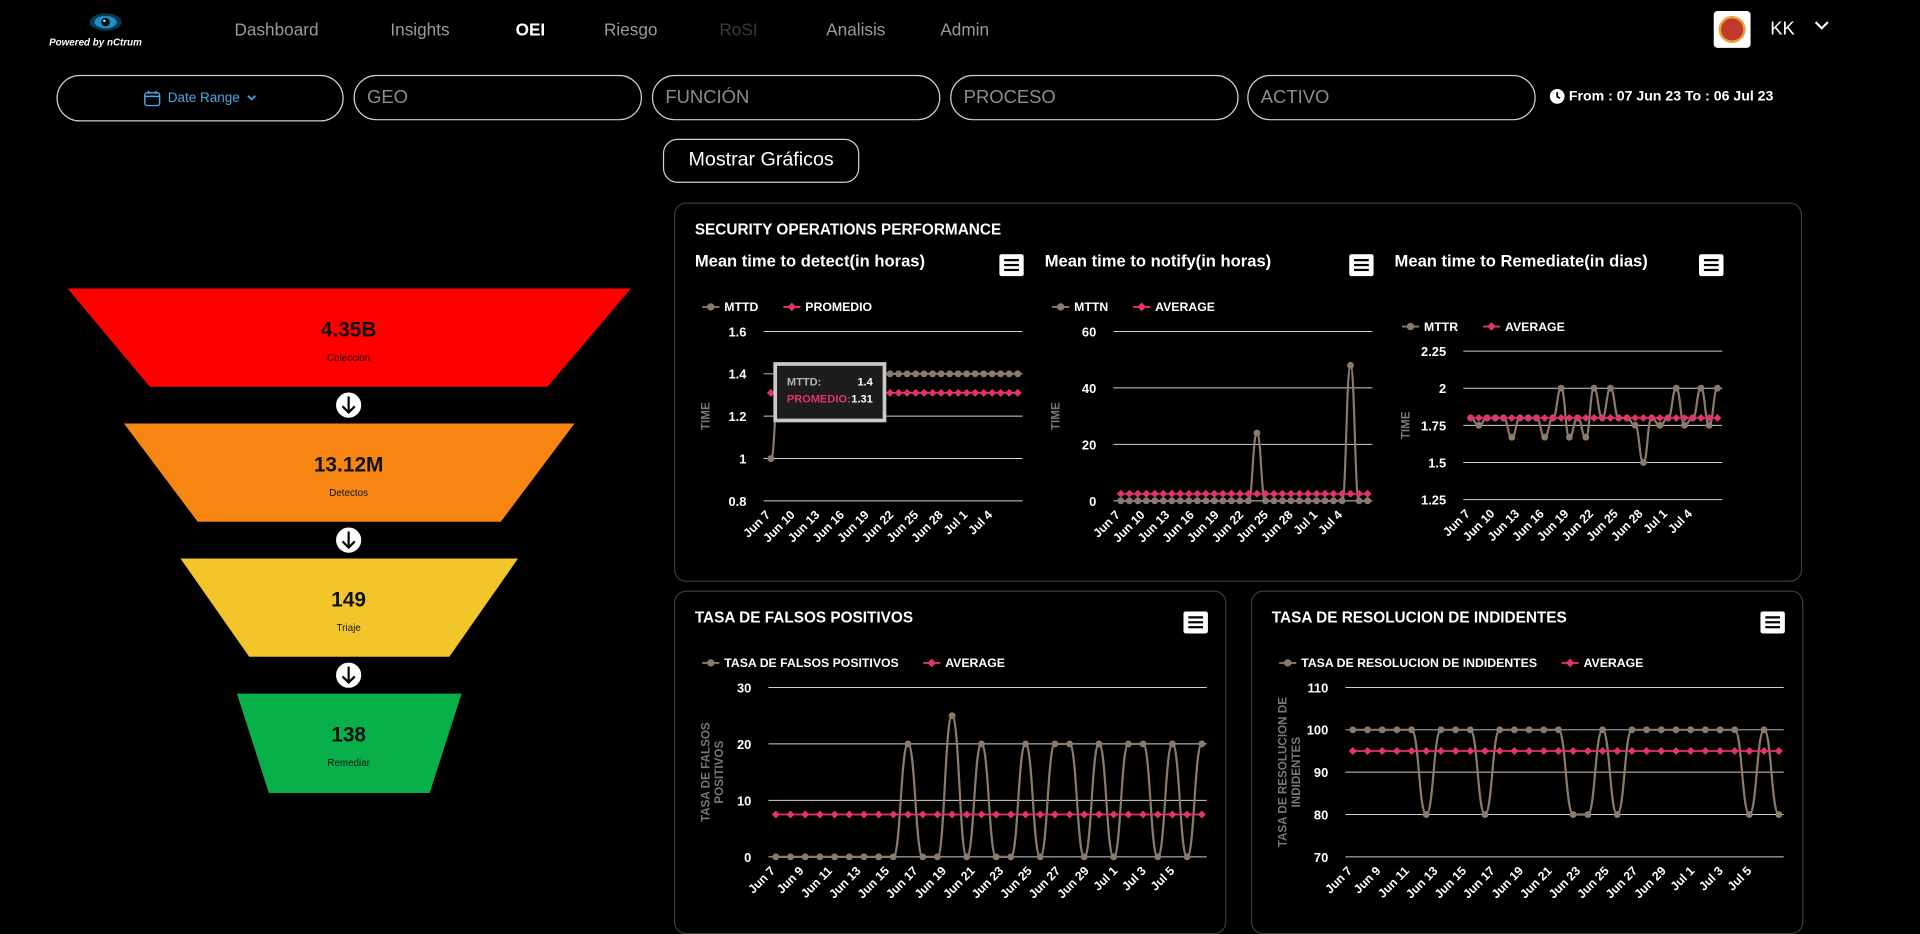 This screenshot has height=934, width=1920. Describe the element at coordinates (1408, 663) in the screenshot. I see `legend-series: TASA DE RESOLUCION DE INDIDENTES` at that location.